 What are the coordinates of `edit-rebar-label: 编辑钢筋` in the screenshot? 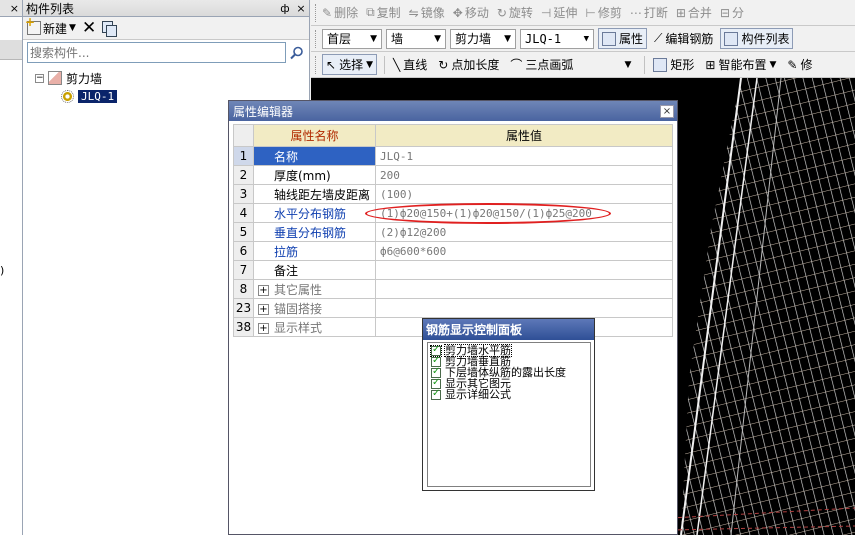 It's located at (689, 39).